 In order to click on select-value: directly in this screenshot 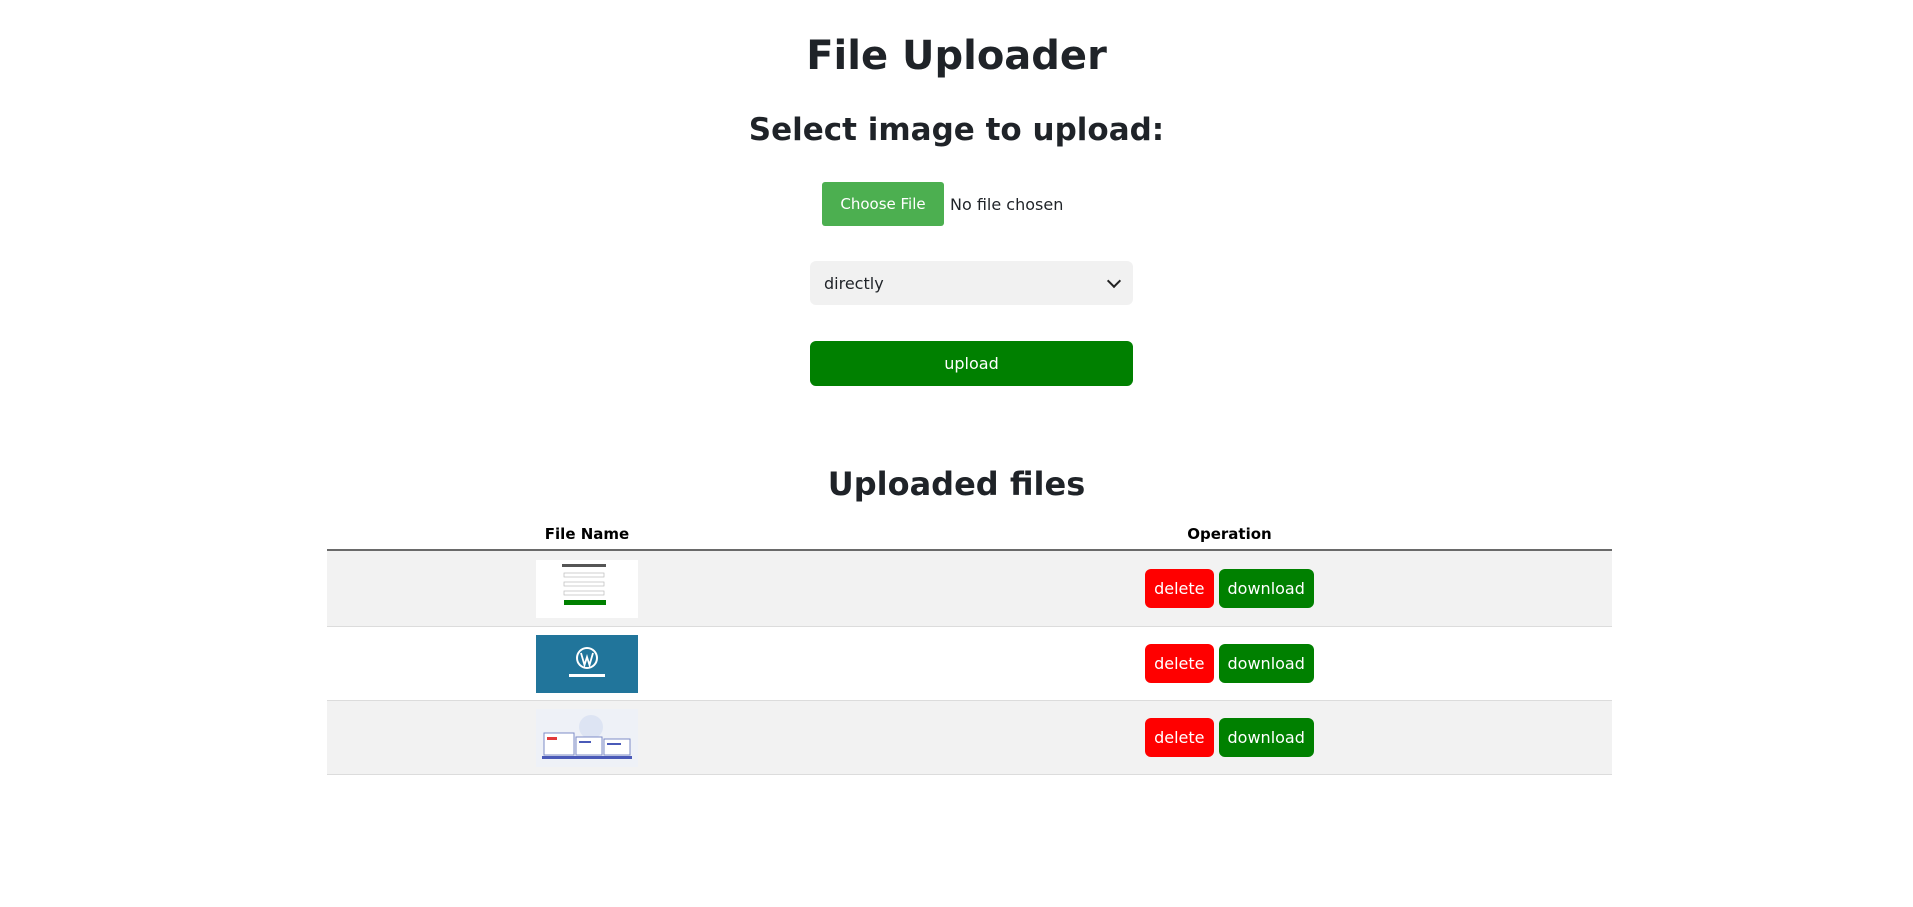, I will do `click(854, 283)`.